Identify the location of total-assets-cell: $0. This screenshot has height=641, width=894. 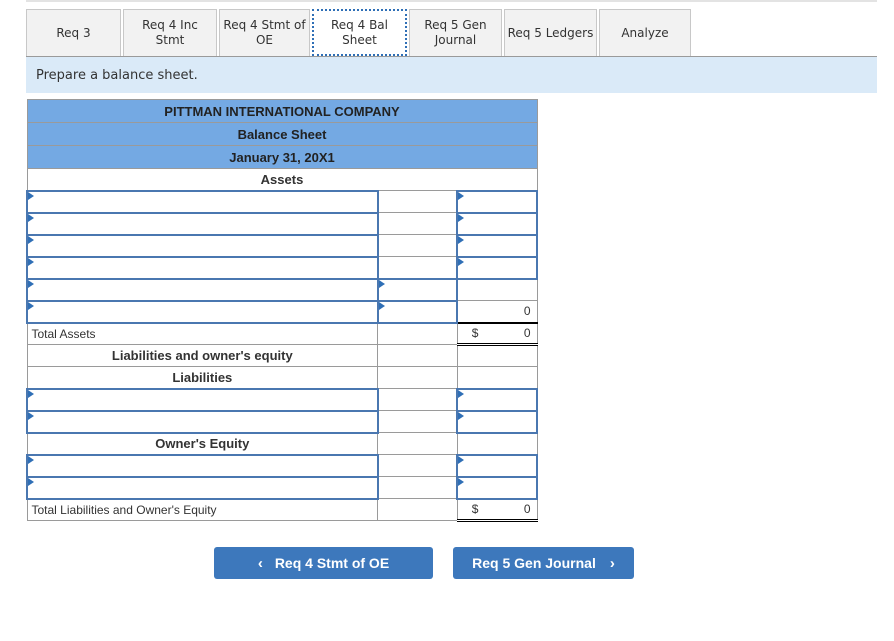
(497, 333).